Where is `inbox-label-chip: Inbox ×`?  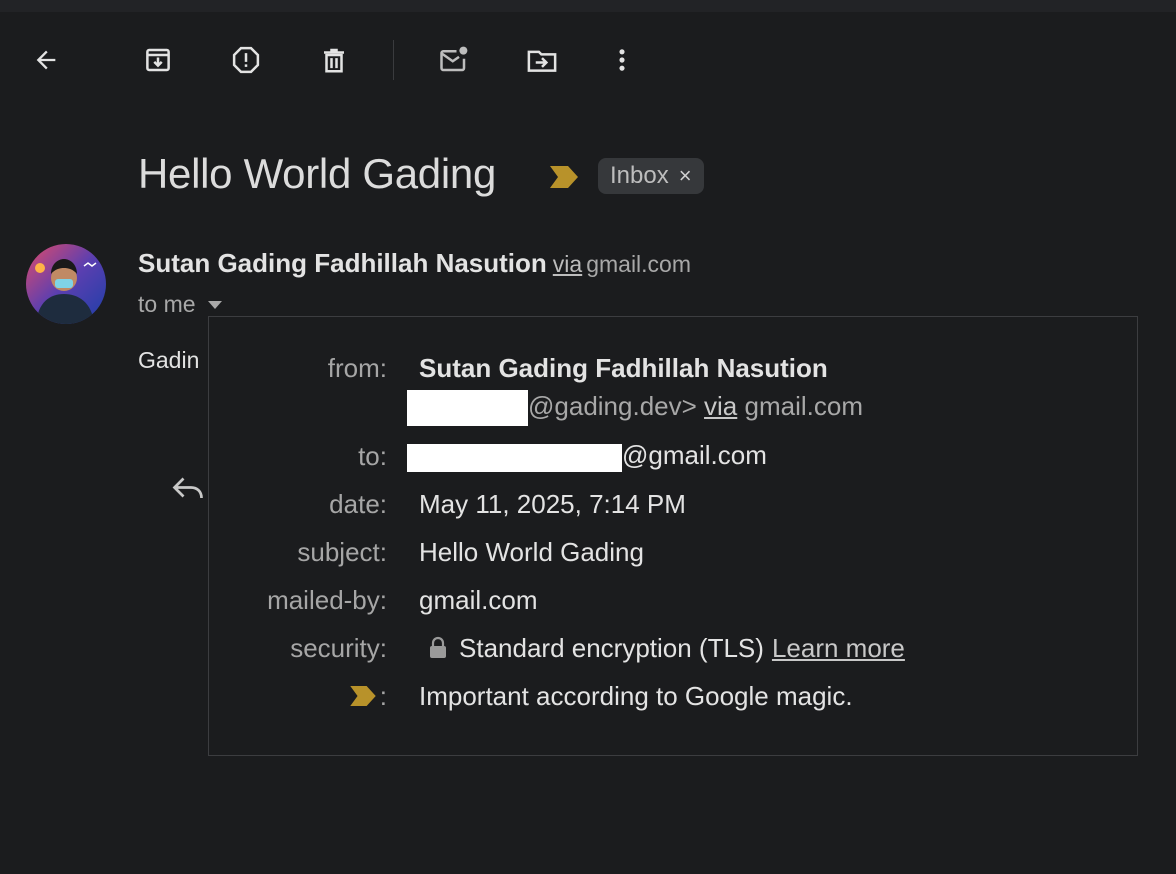 inbox-label-chip: Inbox × is located at coordinates (651, 176).